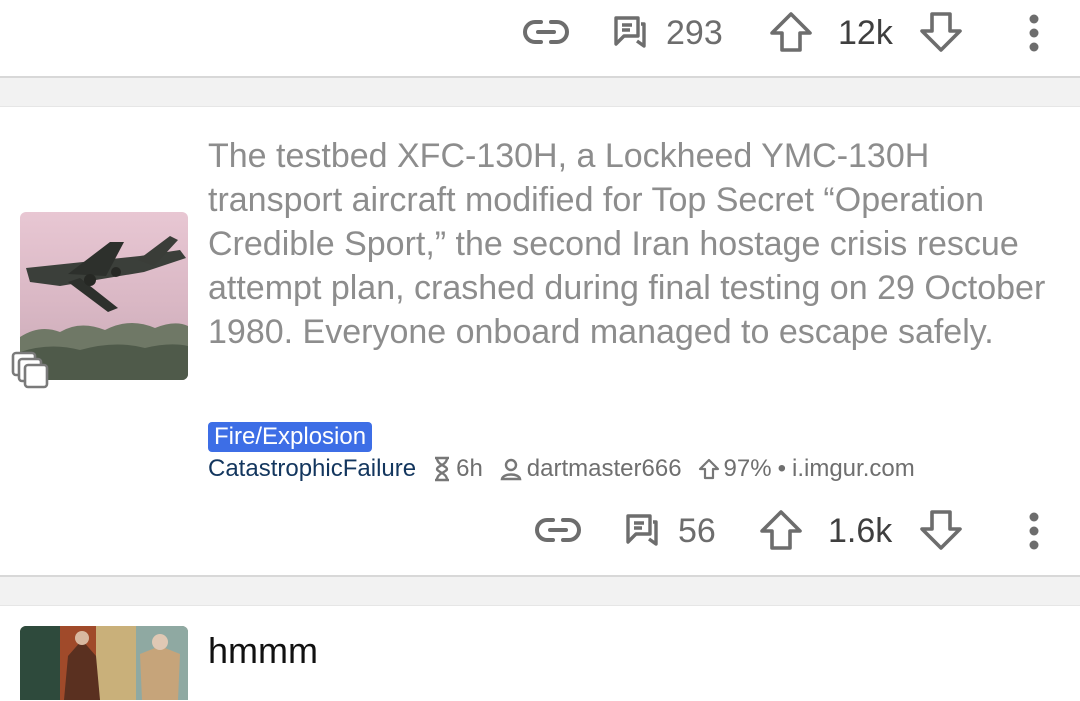 This screenshot has width=1080, height=701. What do you see at coordinates (263, 651) in the screenshot?
I see `post-title: hmmm` at bounding box center [263, 651].